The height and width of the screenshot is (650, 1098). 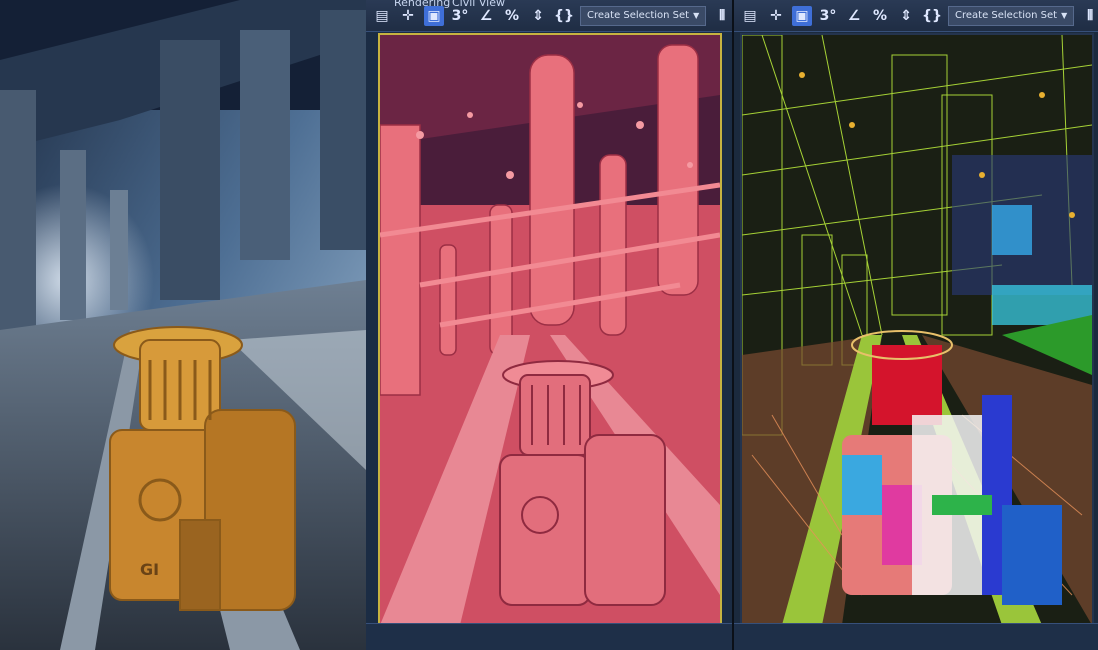 What do you see at coordinates (422, 4) in the screenshot?
I see `menu-rendering: Rendering` at bounding box center [422, 4].